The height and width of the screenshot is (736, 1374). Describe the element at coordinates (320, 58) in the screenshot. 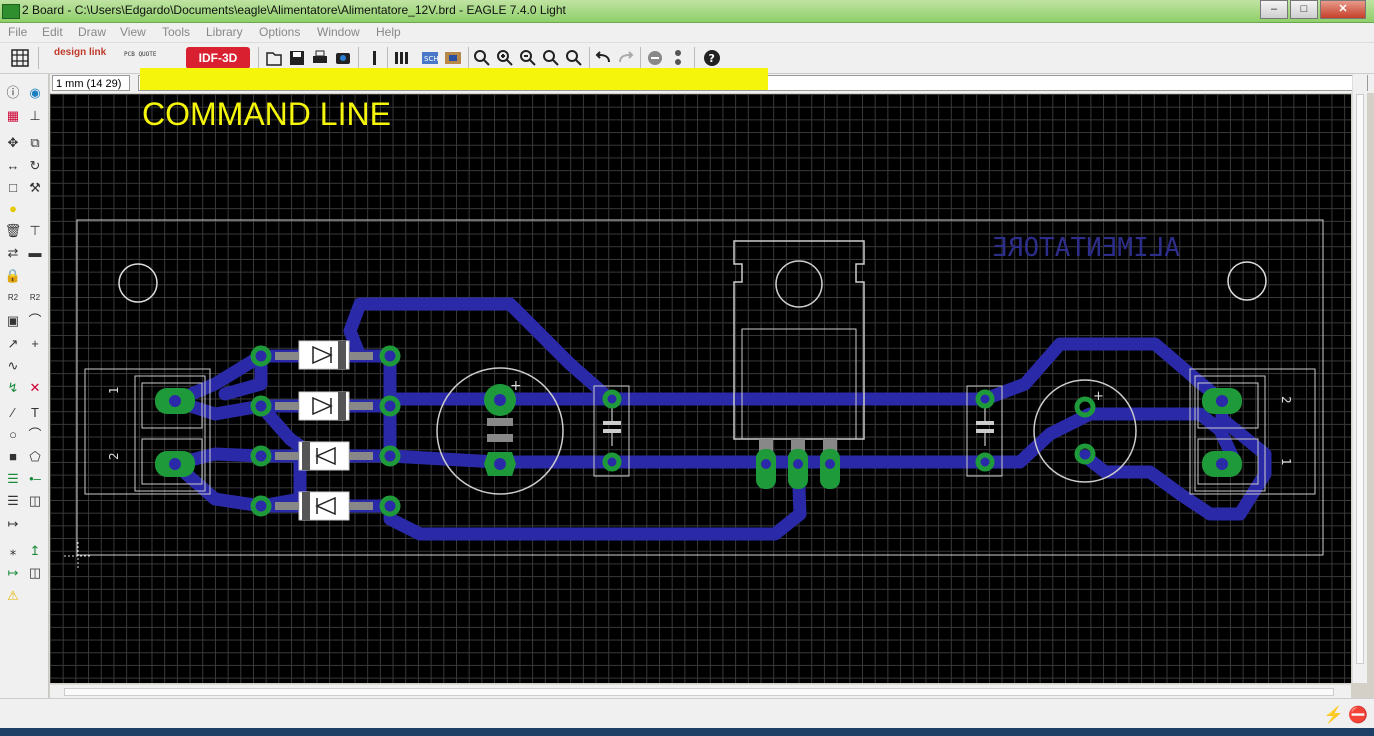

I see `print-icon` at that location.